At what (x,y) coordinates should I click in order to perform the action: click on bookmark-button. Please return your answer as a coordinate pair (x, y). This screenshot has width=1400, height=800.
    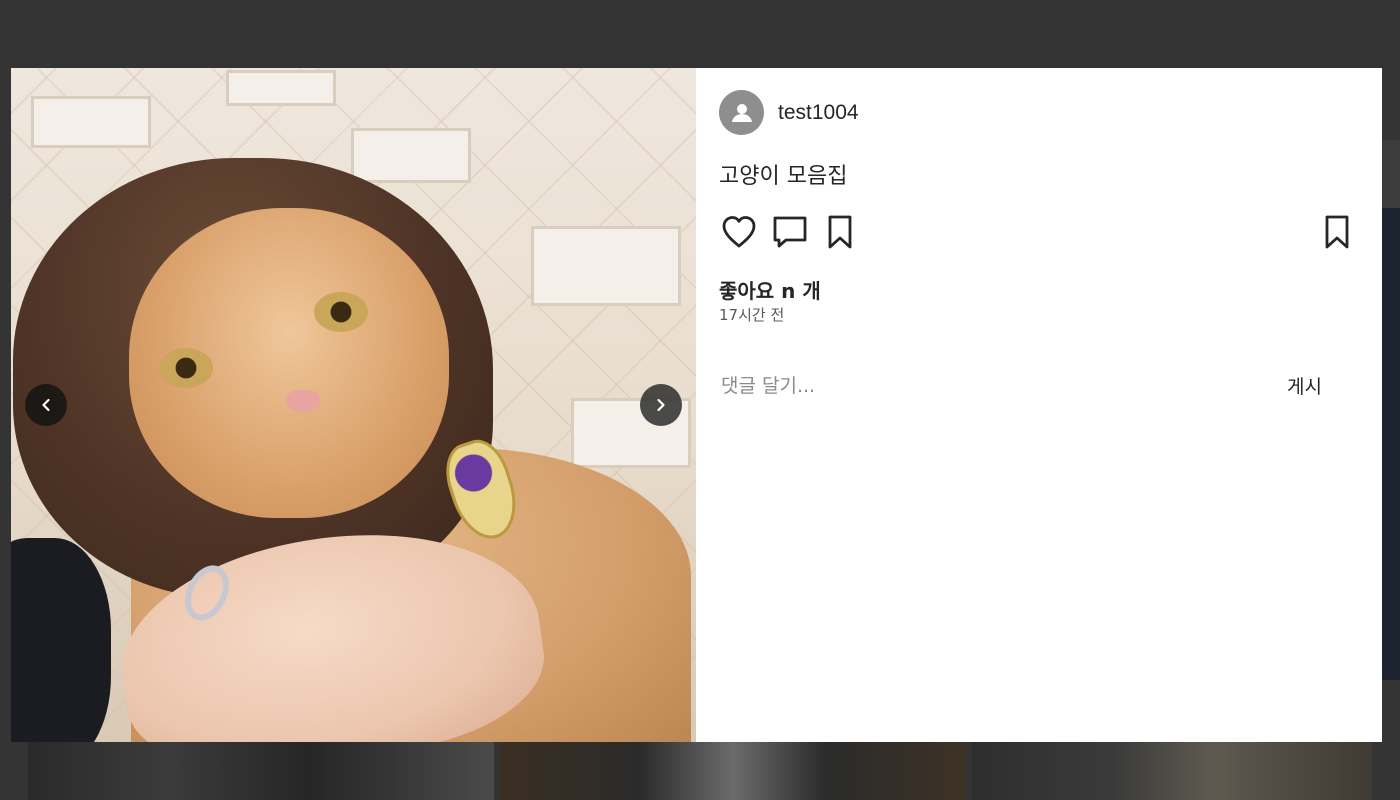
    Looking at the image, I should click on (840, 232).